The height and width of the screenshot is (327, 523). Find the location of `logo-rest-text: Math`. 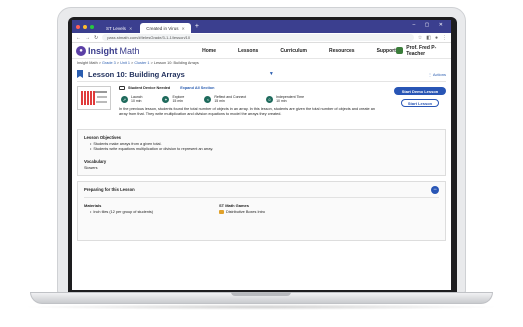

logo-rest-text: Math is located at coordinates (129, 50).